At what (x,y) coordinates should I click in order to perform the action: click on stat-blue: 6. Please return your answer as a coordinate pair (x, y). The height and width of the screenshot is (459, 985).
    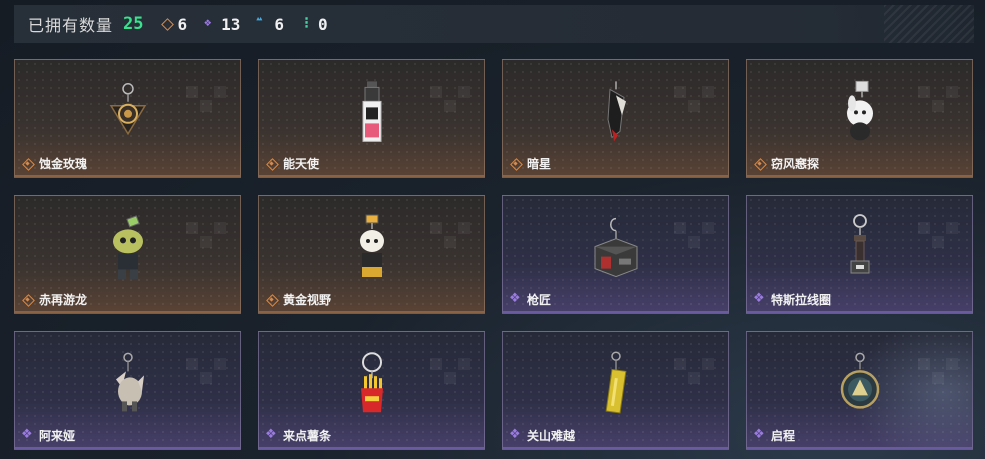
    Looking at the image, I should click on (270, 24).